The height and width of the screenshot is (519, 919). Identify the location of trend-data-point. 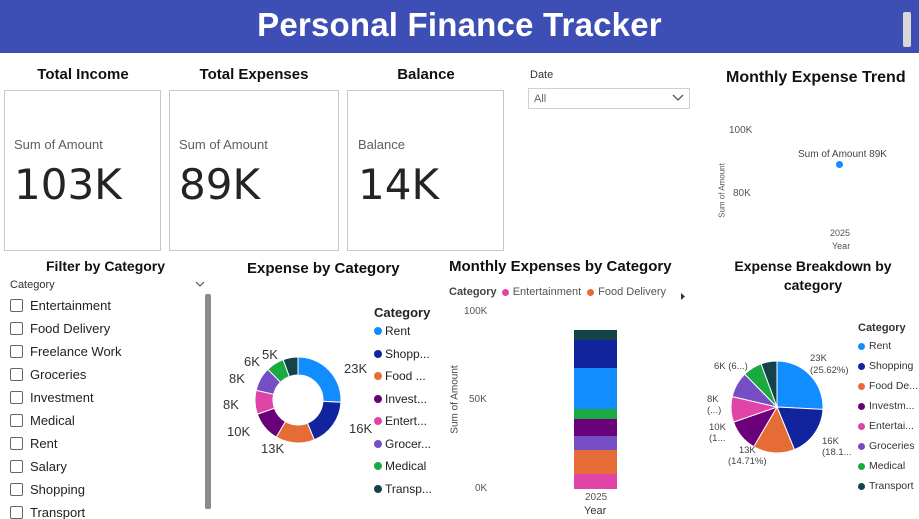
(839, 164).